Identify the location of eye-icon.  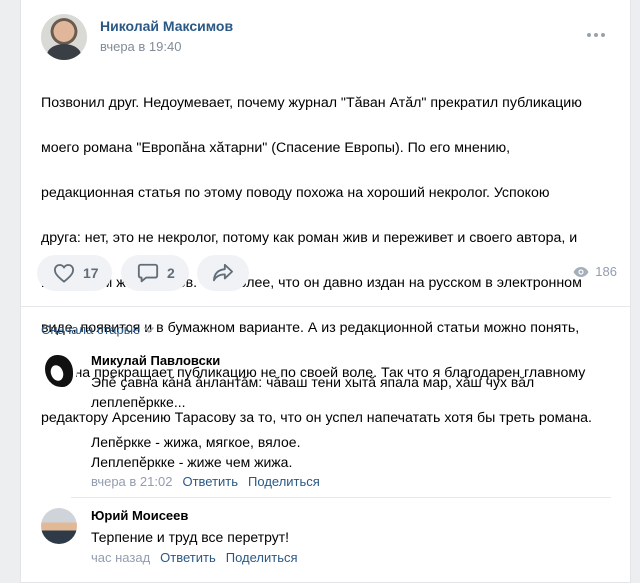
(581, 271).